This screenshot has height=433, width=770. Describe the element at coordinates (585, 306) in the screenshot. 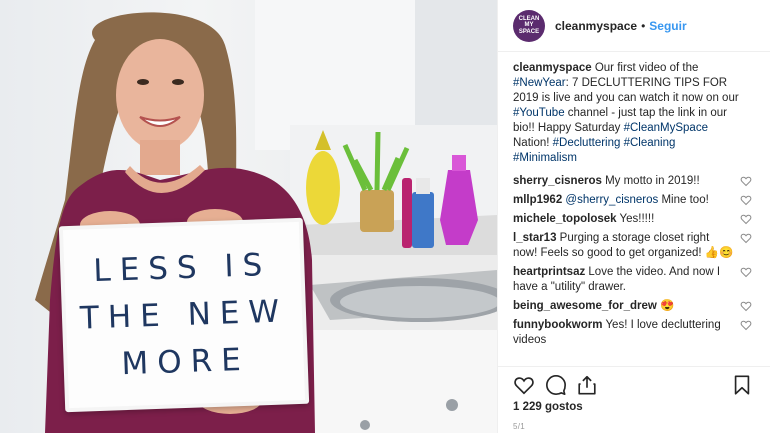

I see `comment-username-link: being_awesome_for_drew` at that location.